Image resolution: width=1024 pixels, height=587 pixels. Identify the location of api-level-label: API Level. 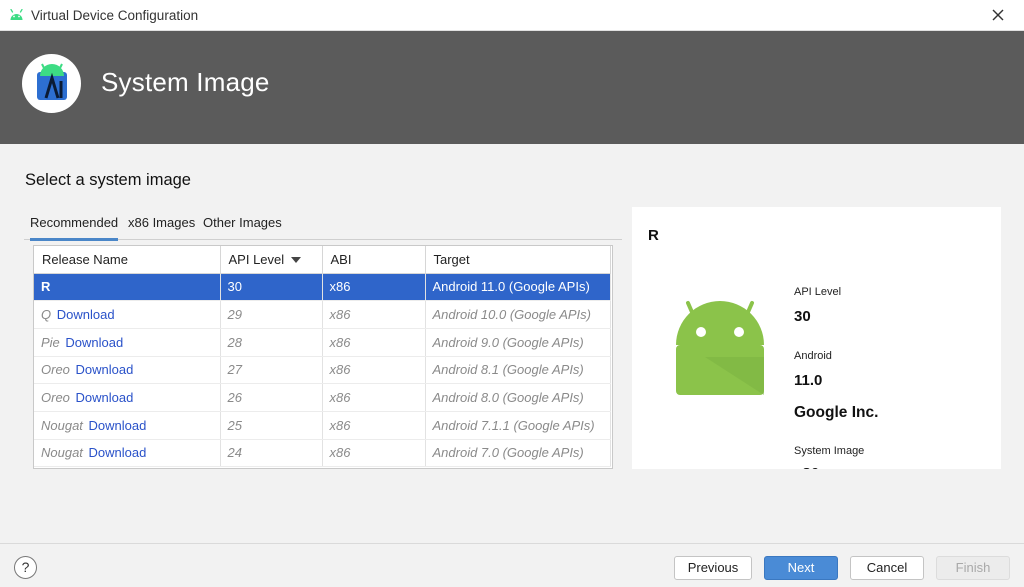
(818, 292).